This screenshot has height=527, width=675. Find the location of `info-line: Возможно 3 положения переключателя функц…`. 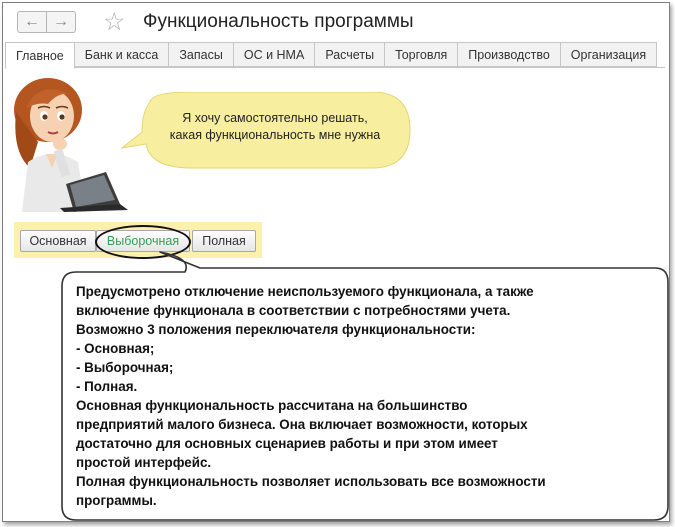

info-line: Возможно 3 положения переключателя функц… is located at coordinates (276, 329).